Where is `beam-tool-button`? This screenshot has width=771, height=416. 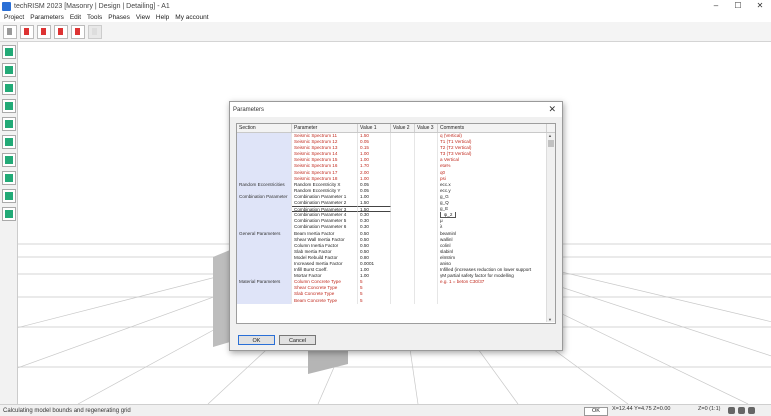
beam-tool-button is located at coordinates (9, 178).